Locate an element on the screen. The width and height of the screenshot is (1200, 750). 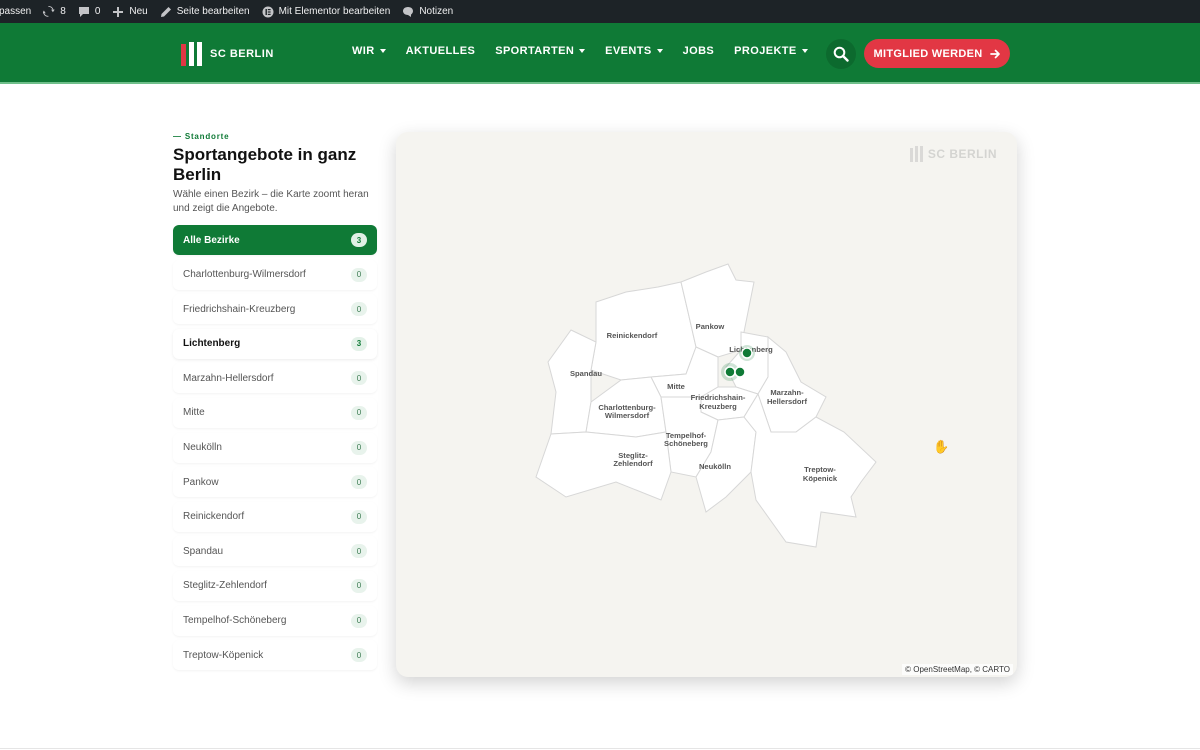
pencil-icon is located at coordinates (165, 11).